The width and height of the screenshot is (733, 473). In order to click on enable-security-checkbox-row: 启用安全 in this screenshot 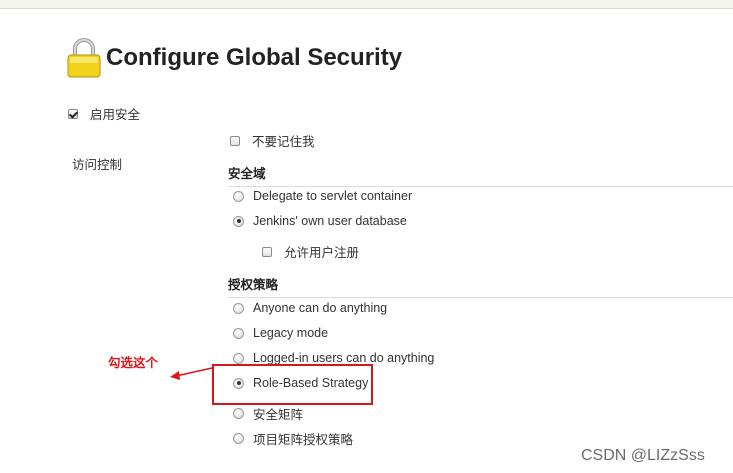, I will do `click(104, 113)`.